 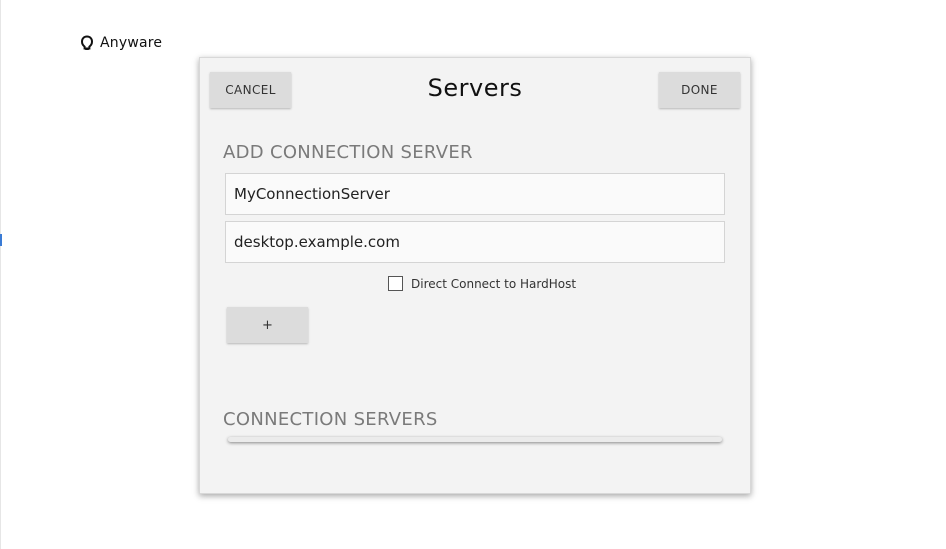 I want to click on server-host-field, so click(x=475, y=242).